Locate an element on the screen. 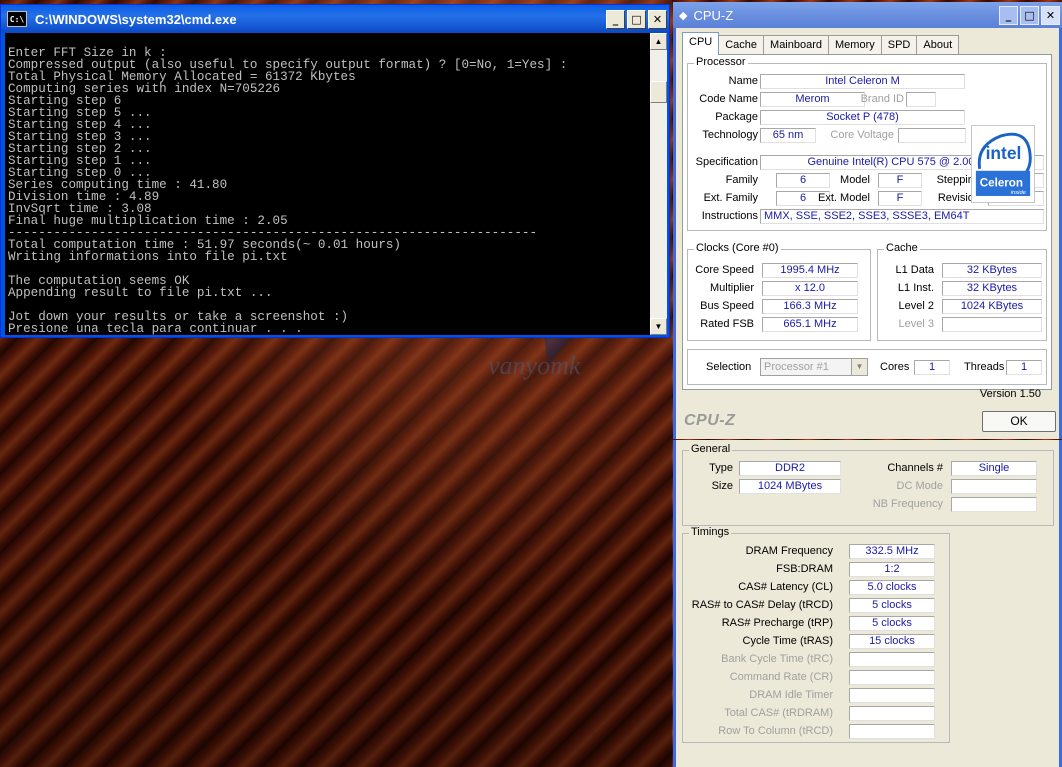  threads-value: 1 is located at coordinates (1024, 367).